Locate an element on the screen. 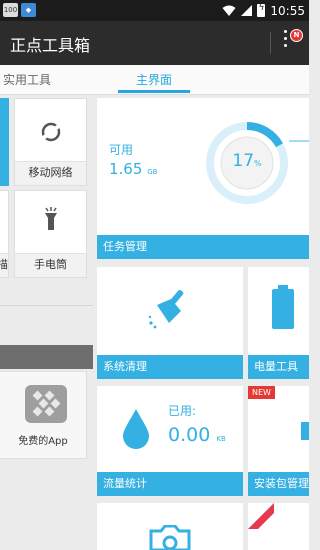 Image resolution: width=320 pixels, height=550 pixels. status-indicators: 10:55 is located at coordinates (263, 10).